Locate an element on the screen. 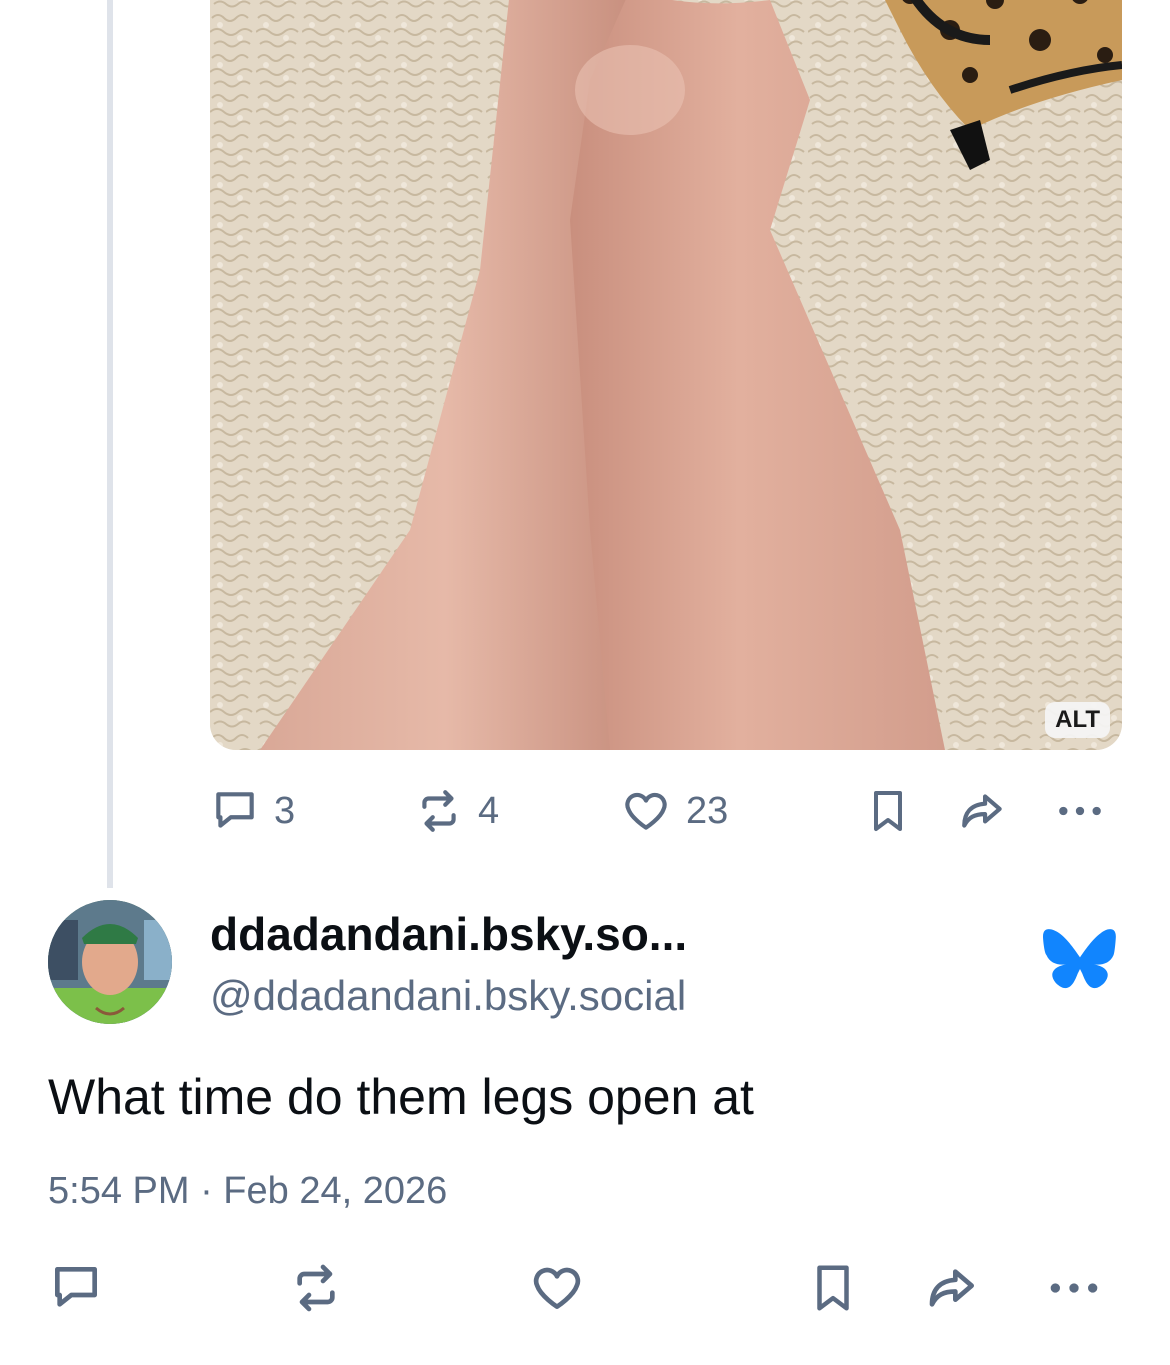 Image resolution: width=1170 pixels, height=1365 pixels. avatar-photo is located at coordinates (110, 962).